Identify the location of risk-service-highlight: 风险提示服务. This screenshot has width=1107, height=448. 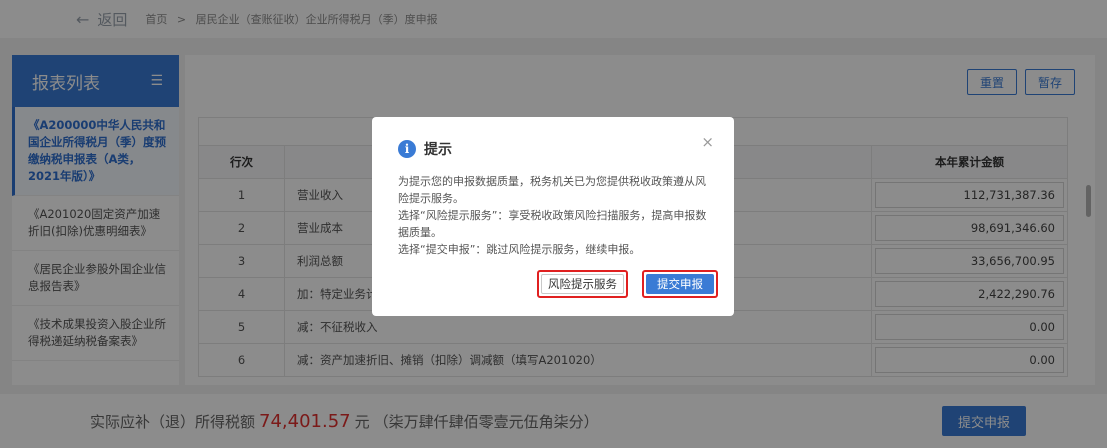
(582, 284).